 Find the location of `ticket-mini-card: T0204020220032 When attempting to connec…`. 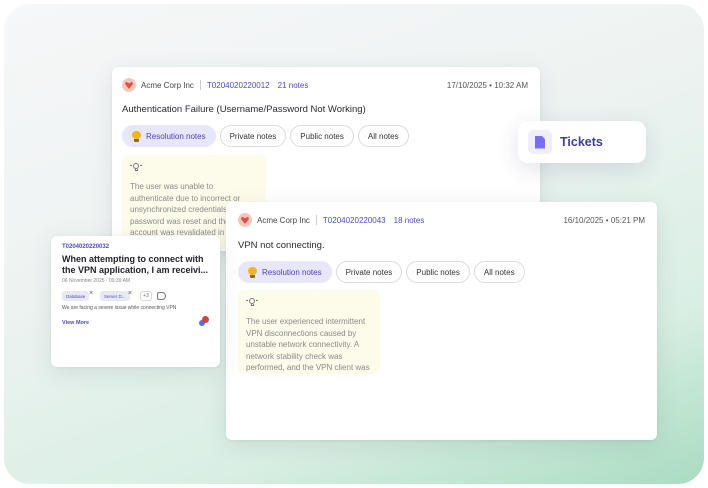

ticket-mini-card: T0204020220032 When attempting to connec… is located at coordinates (135, 301).